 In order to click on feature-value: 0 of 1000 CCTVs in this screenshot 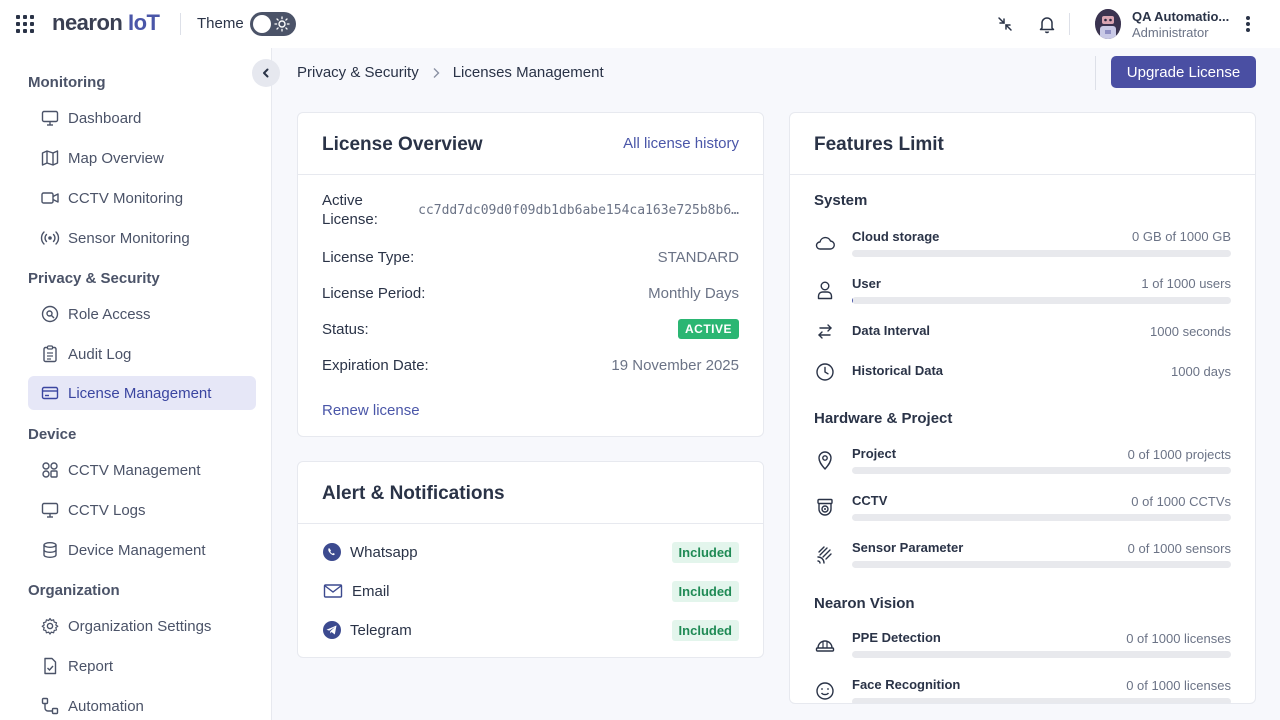, I will do `click(1181, 501)`.